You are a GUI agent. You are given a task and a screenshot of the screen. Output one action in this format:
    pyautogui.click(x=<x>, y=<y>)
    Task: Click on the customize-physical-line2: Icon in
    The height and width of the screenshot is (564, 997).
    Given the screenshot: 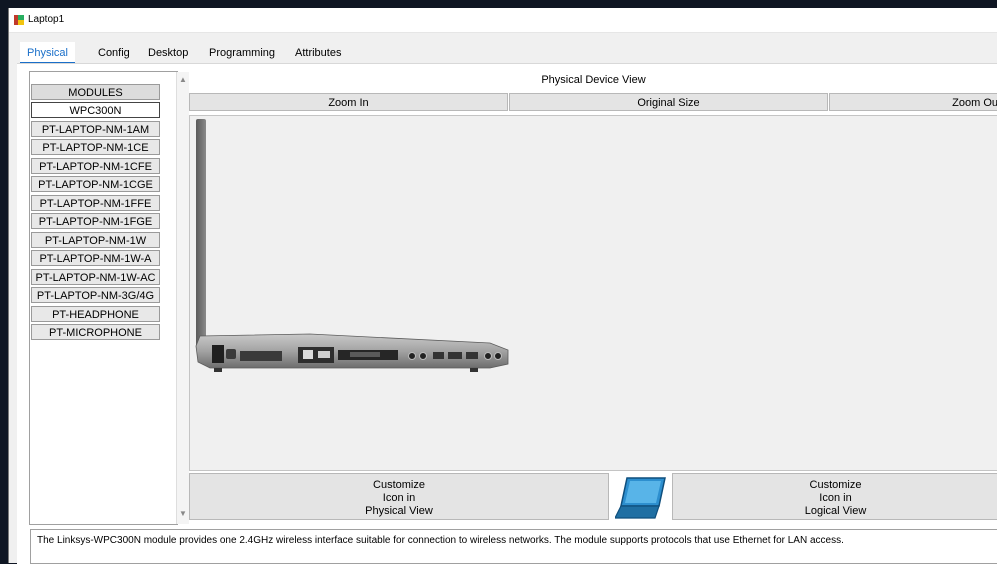 What is the action you would take?
    pyautogui.click(x=399, y=498)
    